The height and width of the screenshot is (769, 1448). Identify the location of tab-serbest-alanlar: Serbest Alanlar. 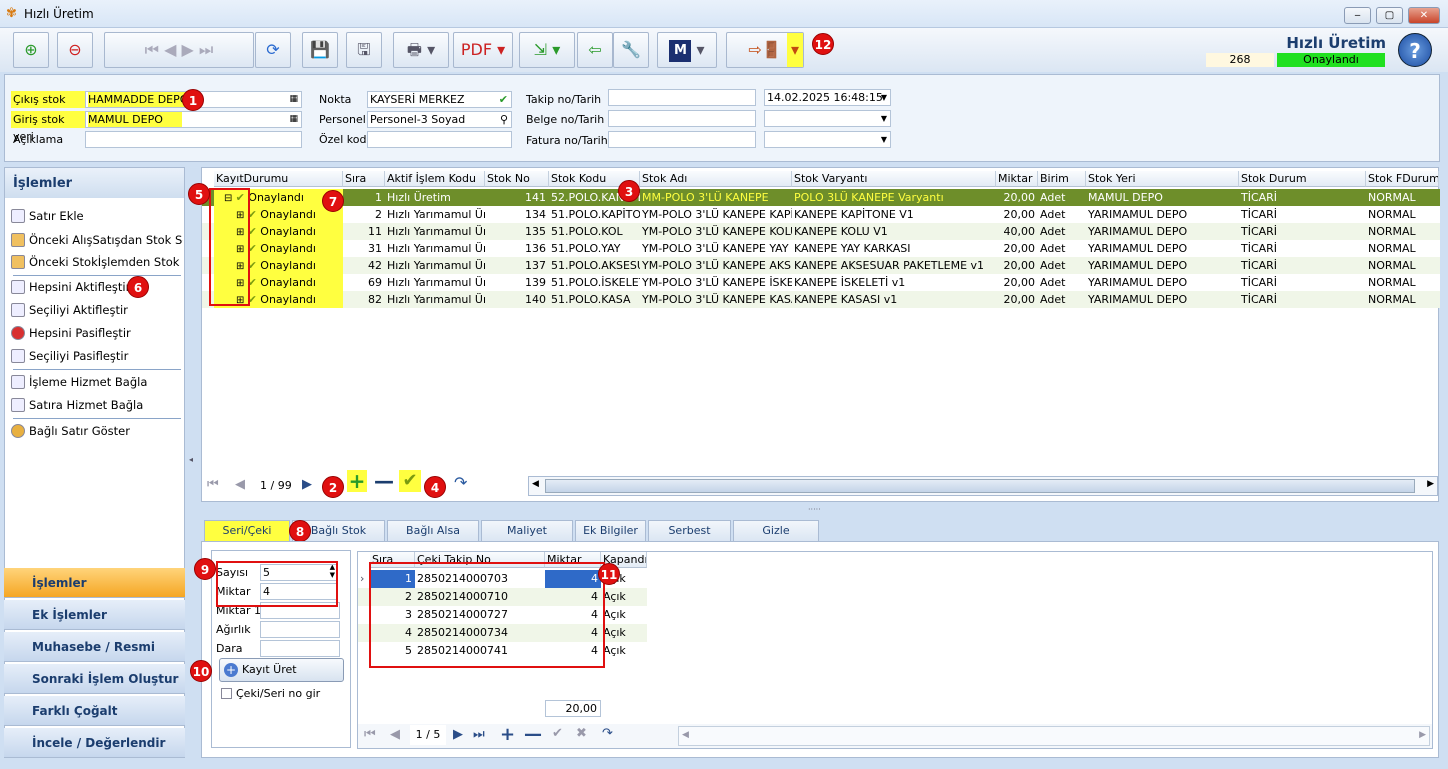
(689, 538).